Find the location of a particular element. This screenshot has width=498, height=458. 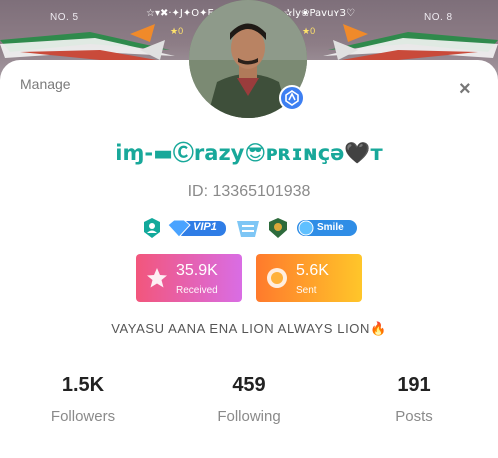

bio-text: VAYASU AANA ENA LION ALWAYS LION🔥 is located at coordinates (249, 328).